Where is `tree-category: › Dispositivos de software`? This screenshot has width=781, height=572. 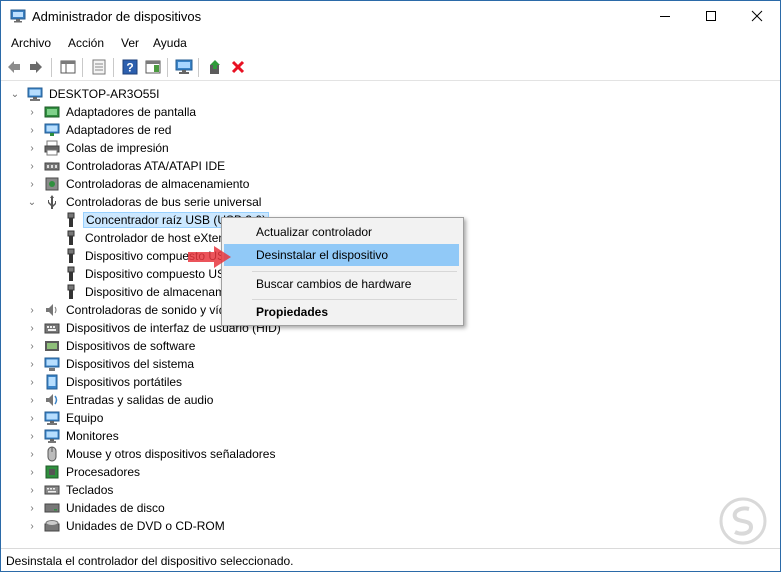 tree-category: › Dispositivos de software is located at coordinates (112, 346).